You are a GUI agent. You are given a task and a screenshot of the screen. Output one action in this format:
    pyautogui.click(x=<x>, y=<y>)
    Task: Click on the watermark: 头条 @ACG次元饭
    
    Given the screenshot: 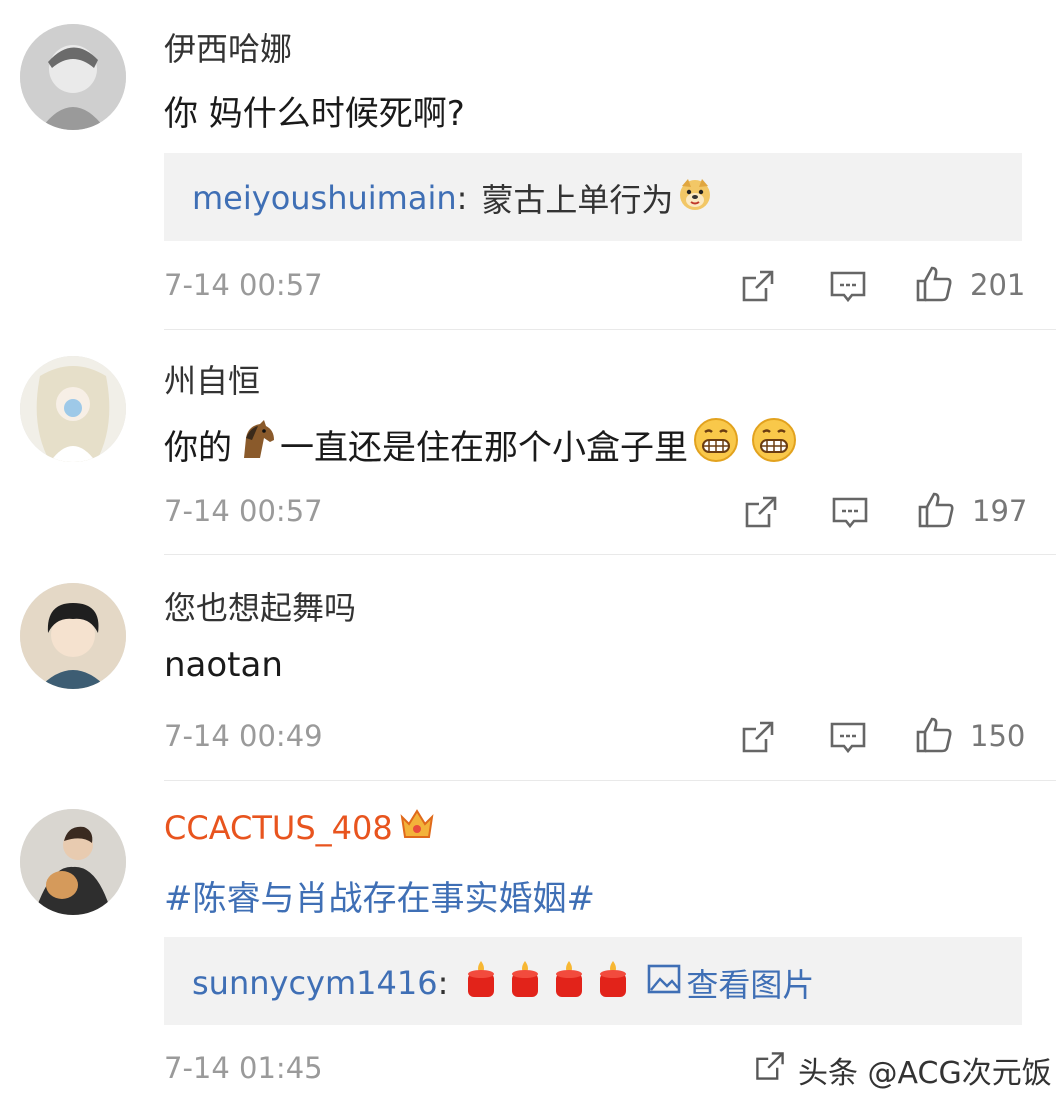 What is the action you would take?
    pyautogui.click(x=902, y=1070)
    